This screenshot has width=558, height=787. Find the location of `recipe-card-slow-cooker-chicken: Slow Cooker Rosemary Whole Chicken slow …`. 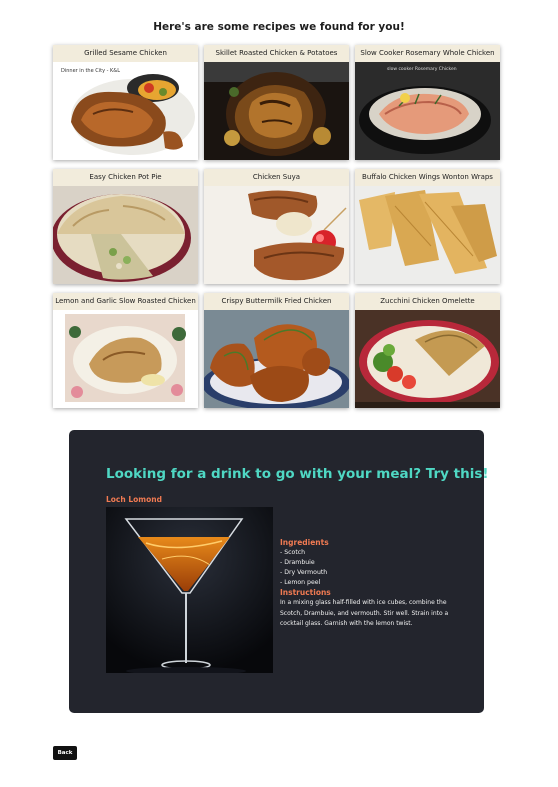

recipe-card-slow-cooker-chicken: Slow Cooker Rosemary Whole Chicken slow … is located at coordinates (427, 102).